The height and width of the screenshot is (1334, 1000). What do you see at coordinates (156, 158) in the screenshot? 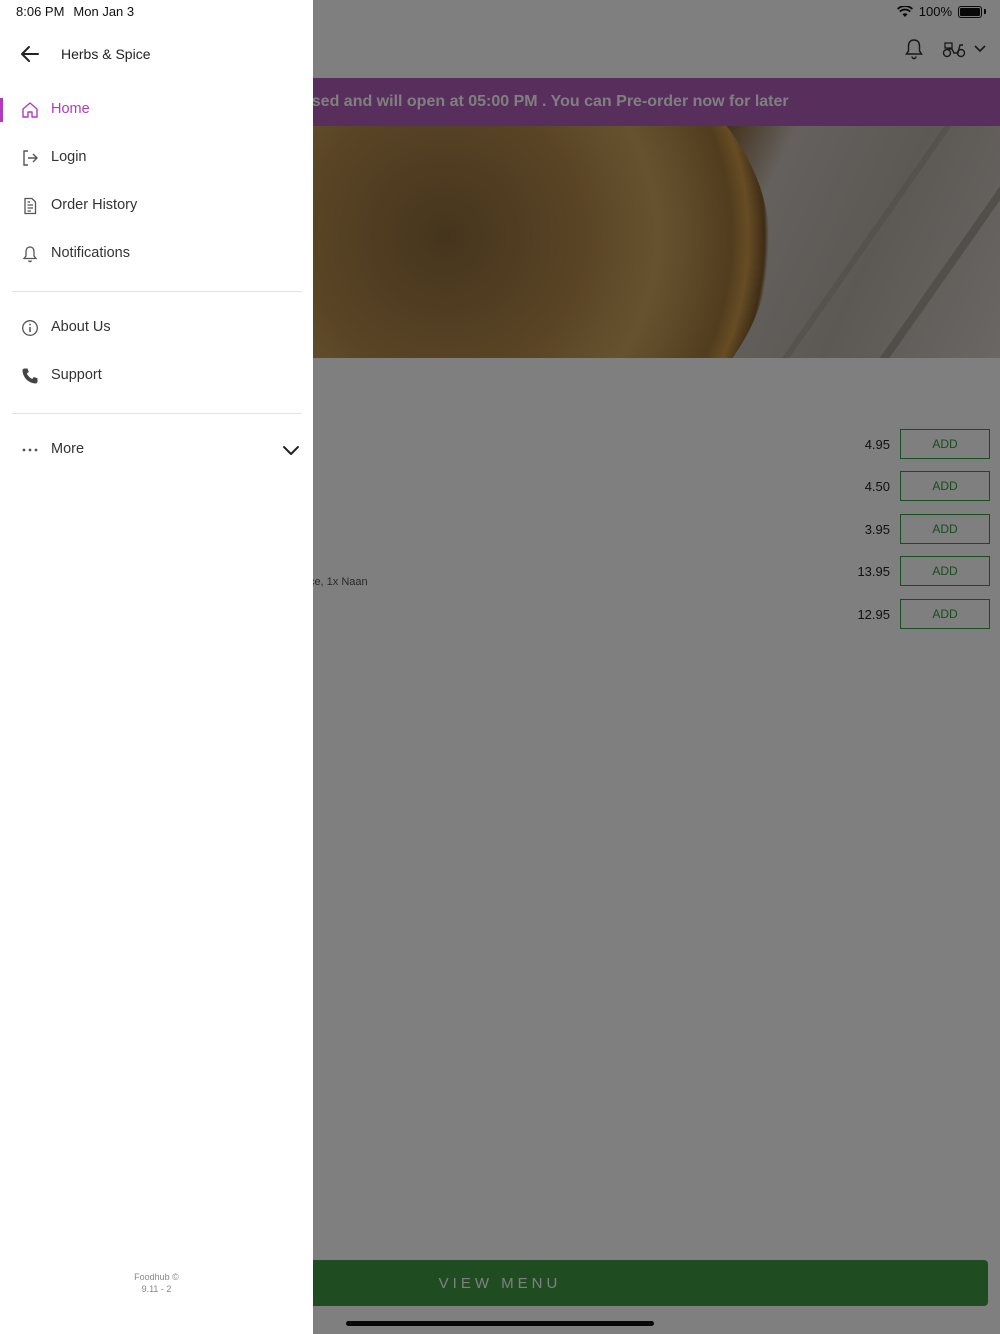
I see `nav-item-login: Login` at bounding box center [156, 158].